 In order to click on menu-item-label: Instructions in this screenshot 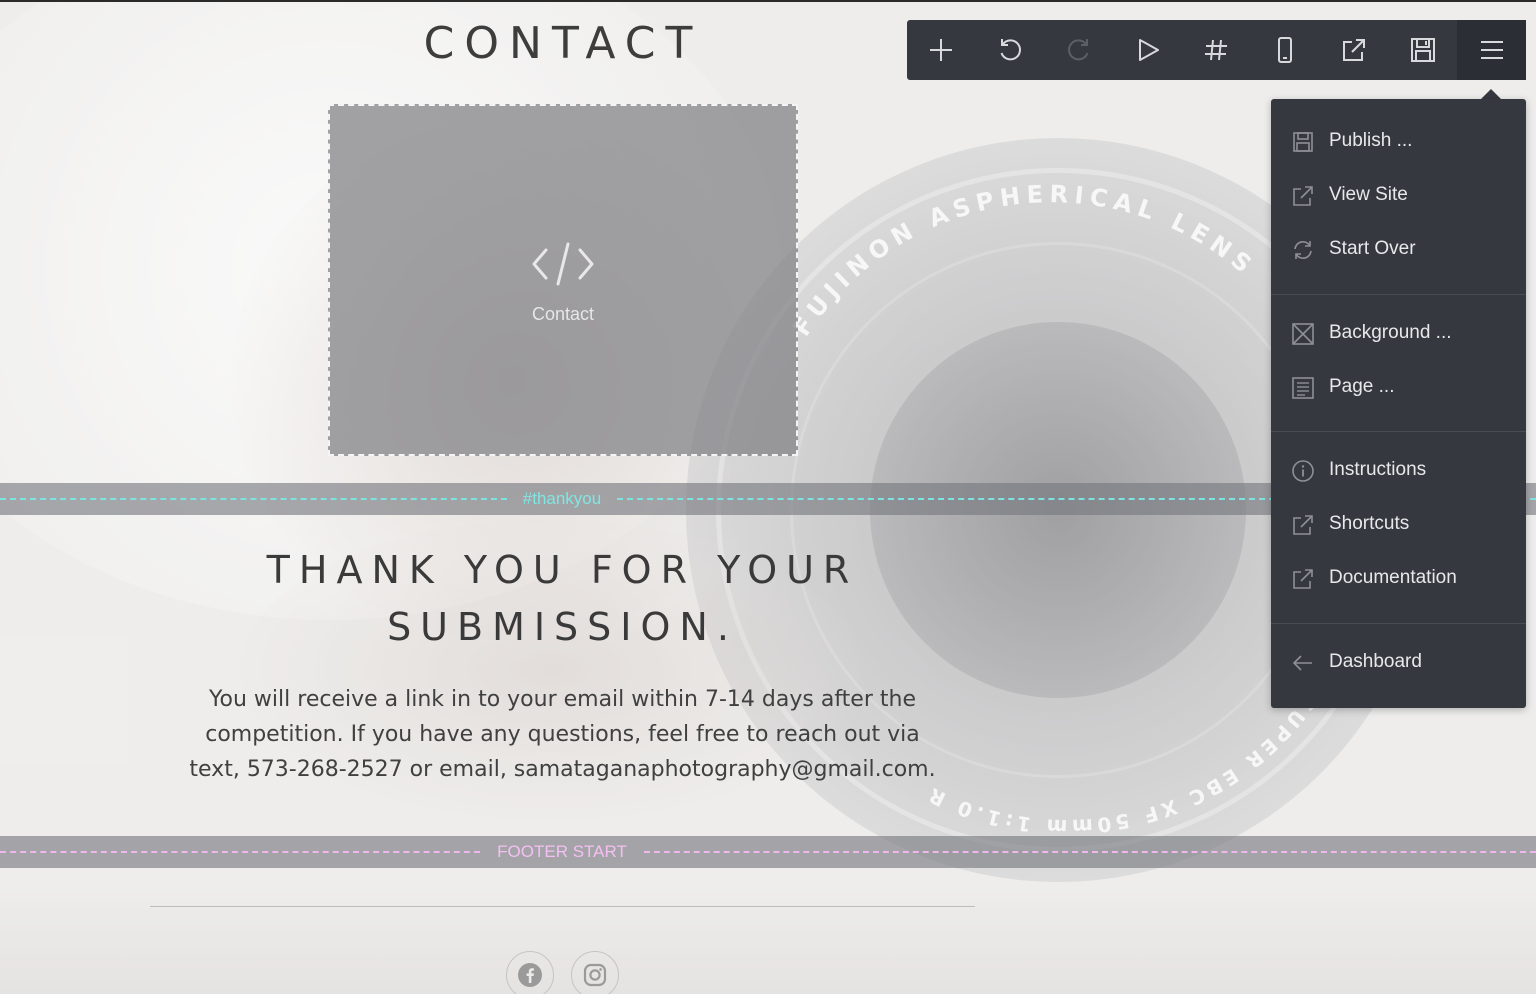, I will do `click(1378, 469)`.